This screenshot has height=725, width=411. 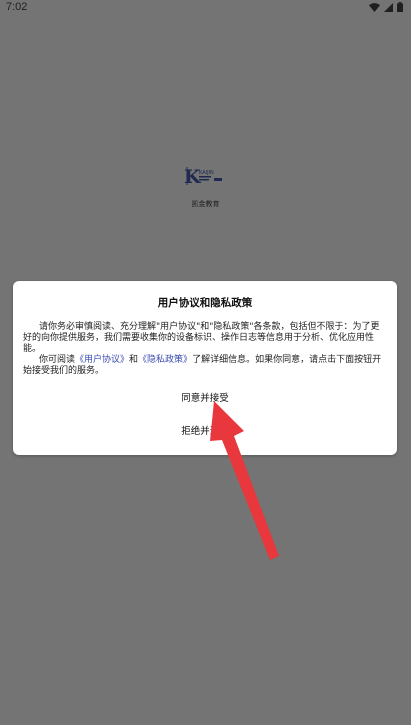 I want to click on privacy-policy-link: 《隐私政策》, so click(x=165, y=360).